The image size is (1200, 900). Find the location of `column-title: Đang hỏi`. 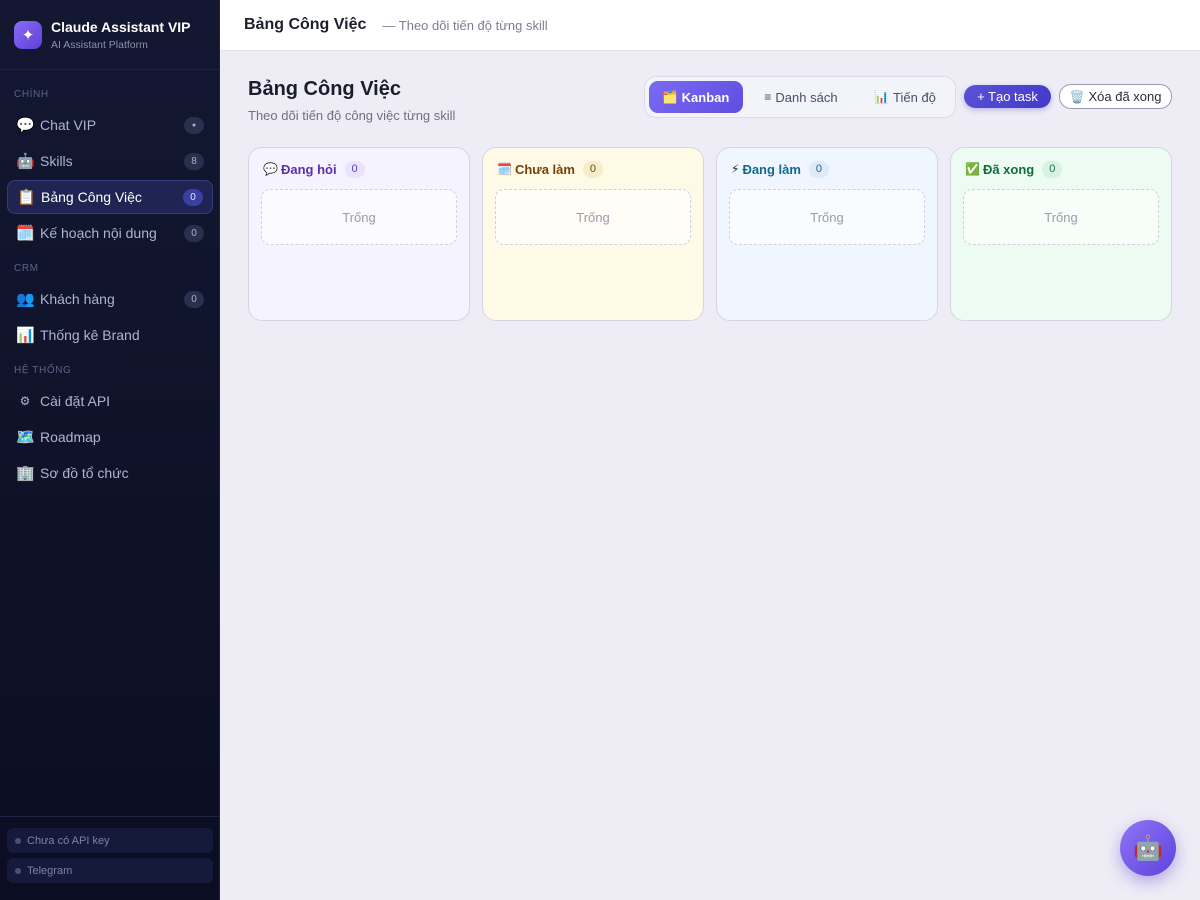

column-title: Đang hỏi is located at coordinates (308, 169).